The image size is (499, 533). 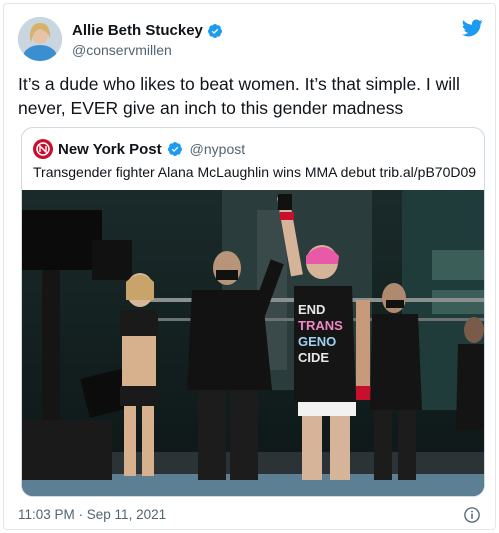 I want to click on quoted-handle: @nypost, so click(x=217, y=149).